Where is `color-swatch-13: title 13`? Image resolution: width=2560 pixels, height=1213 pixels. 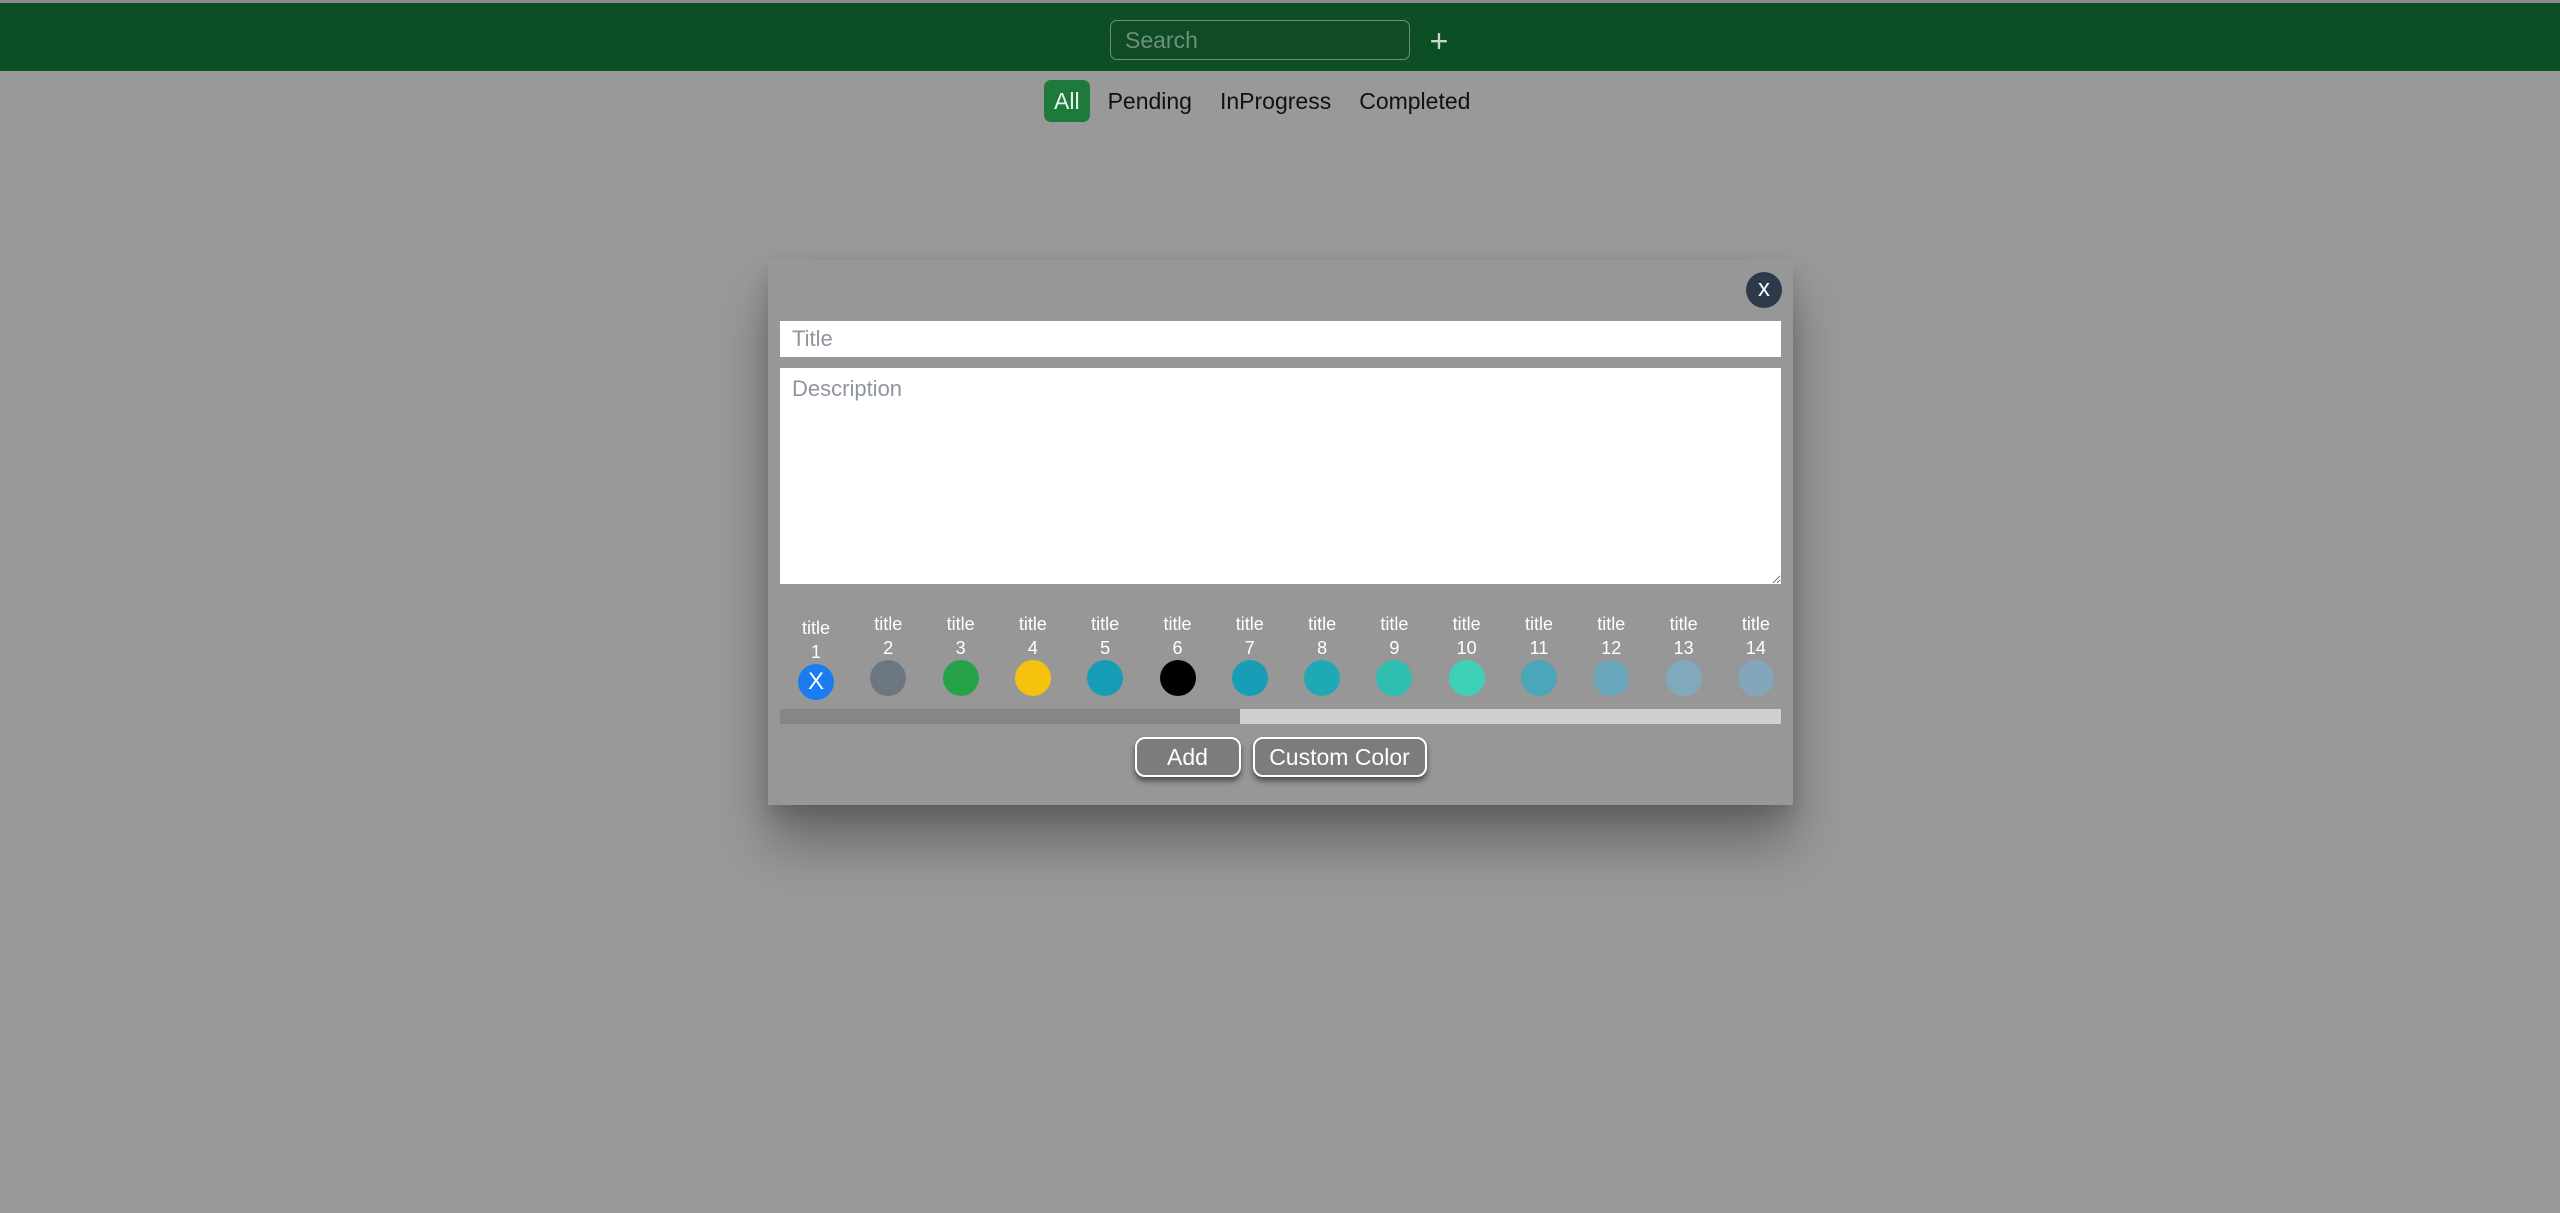
color-swatch-13: title 13 is located at coordinates (1684, 654).